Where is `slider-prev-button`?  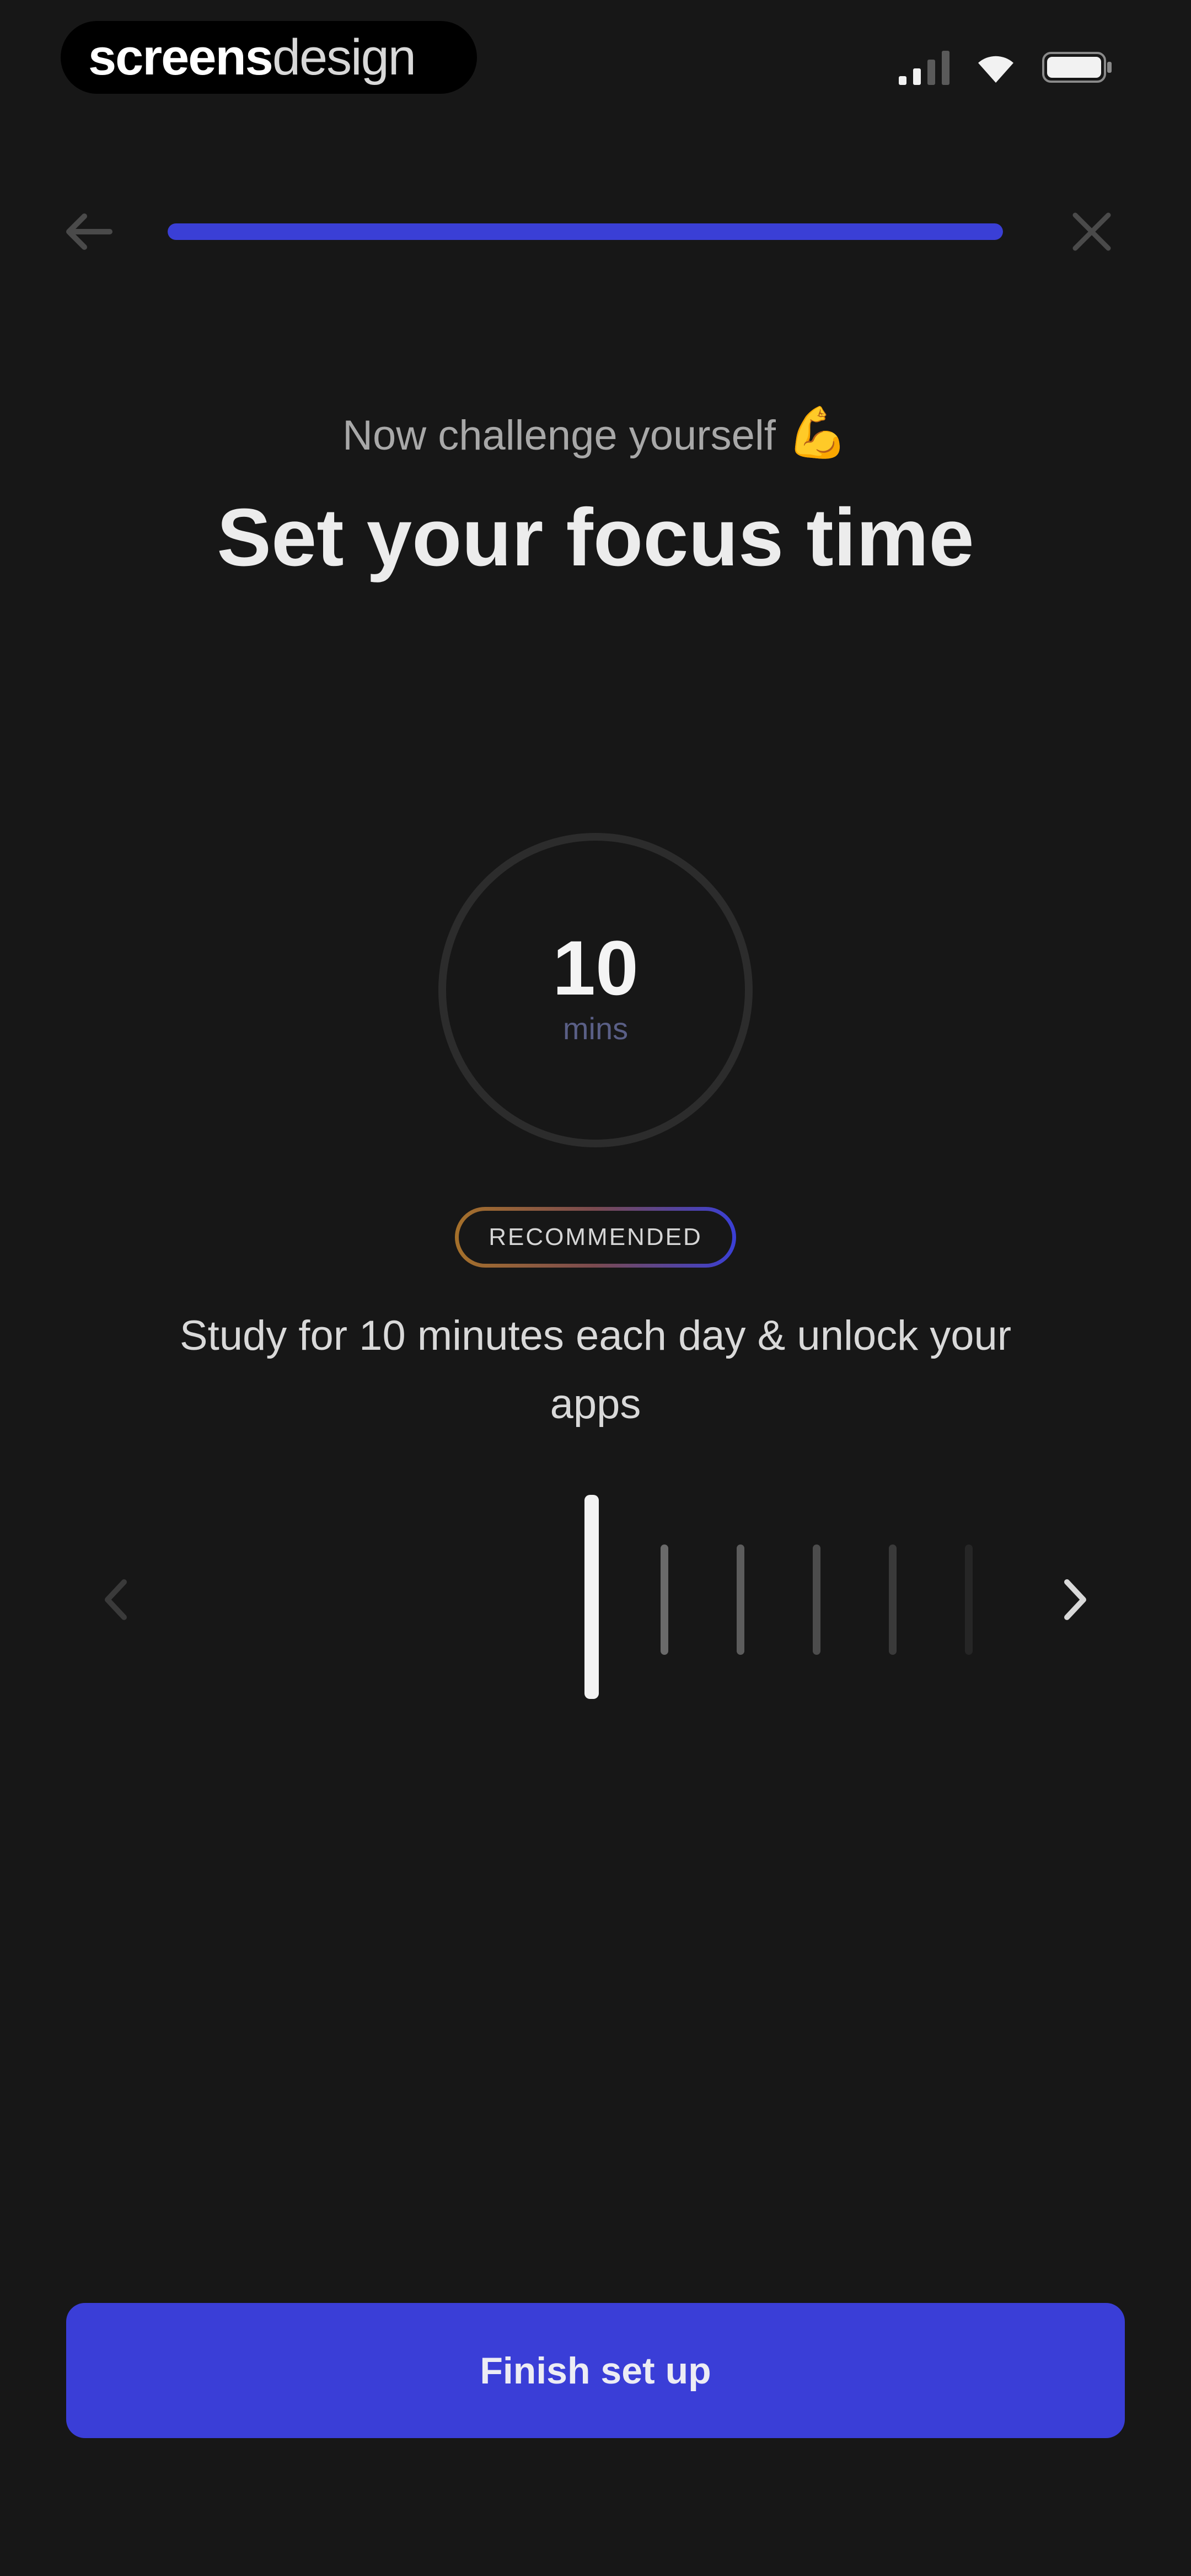
slider-prev-button is located at coordinates (116, 1600).